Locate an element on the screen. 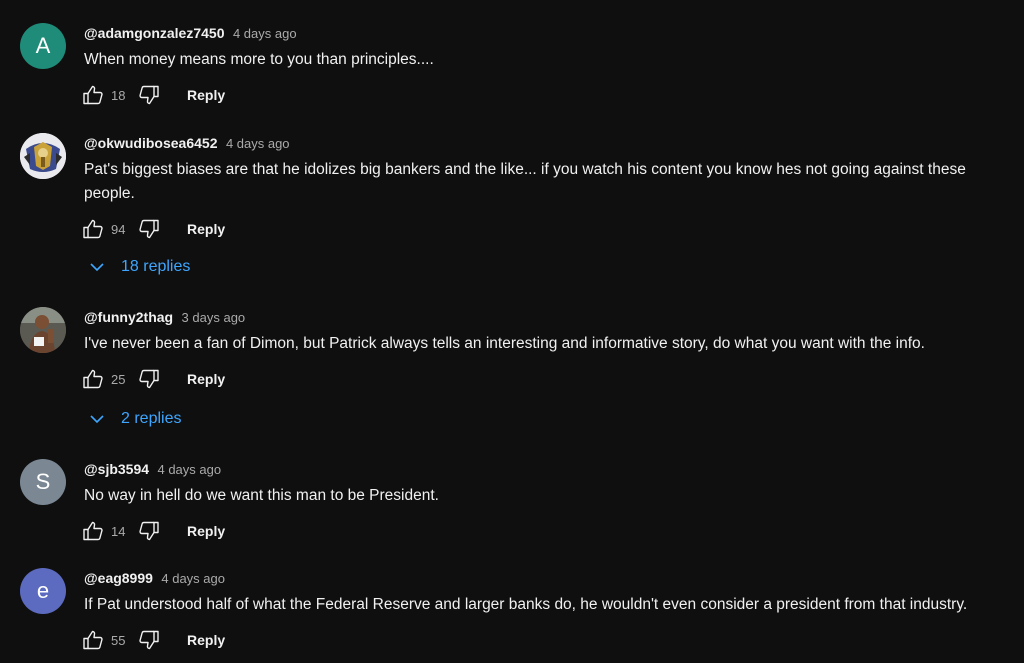 The image size is (1024, 663). view-replies-button: 18 replies is located at coordinates (137, 267).